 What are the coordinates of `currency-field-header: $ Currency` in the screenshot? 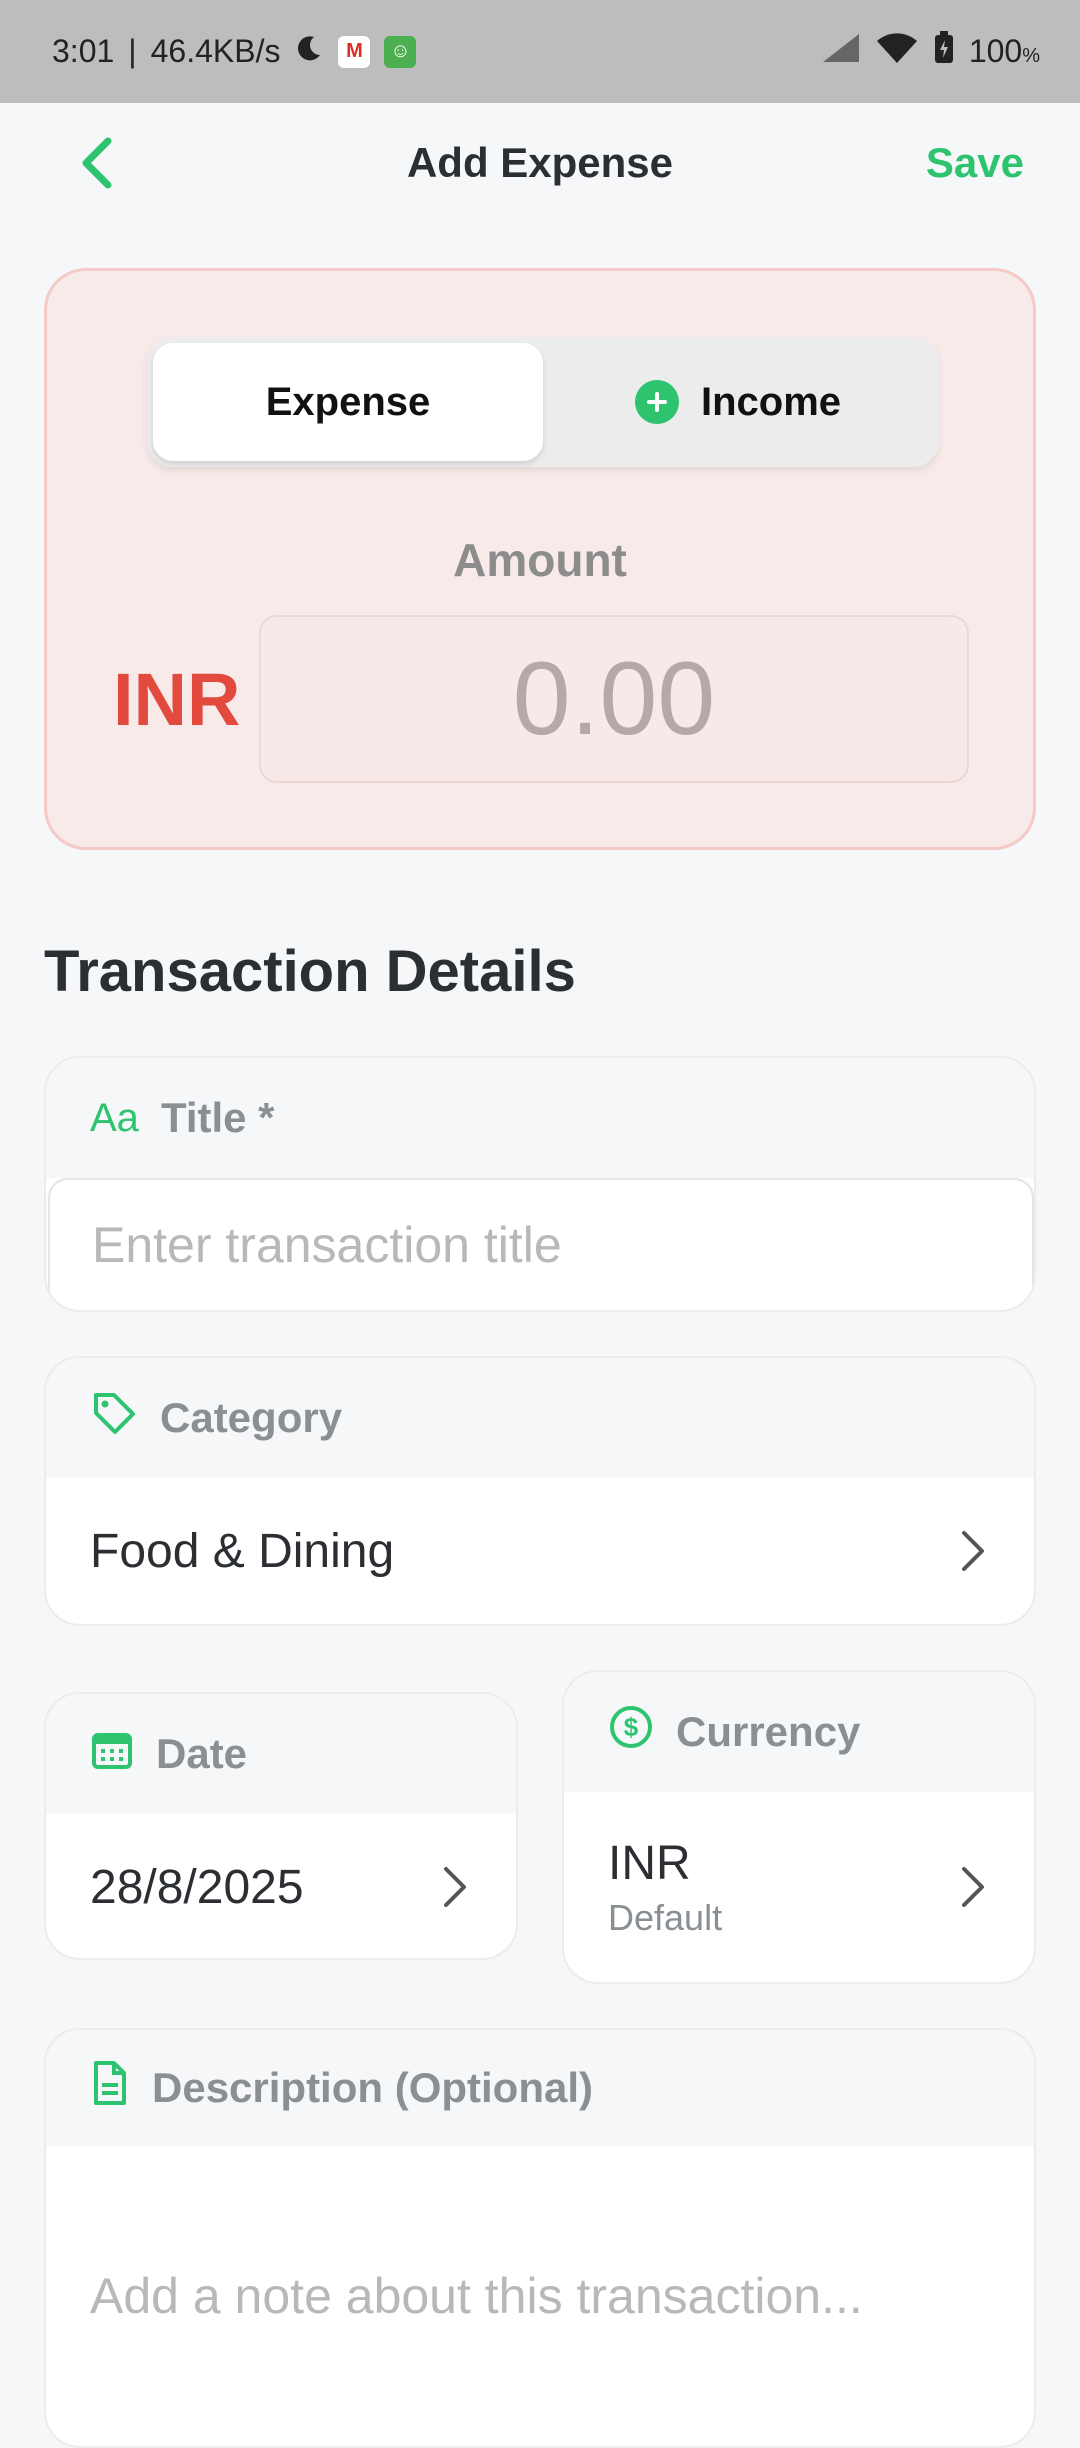 It's located at (799, 1732).